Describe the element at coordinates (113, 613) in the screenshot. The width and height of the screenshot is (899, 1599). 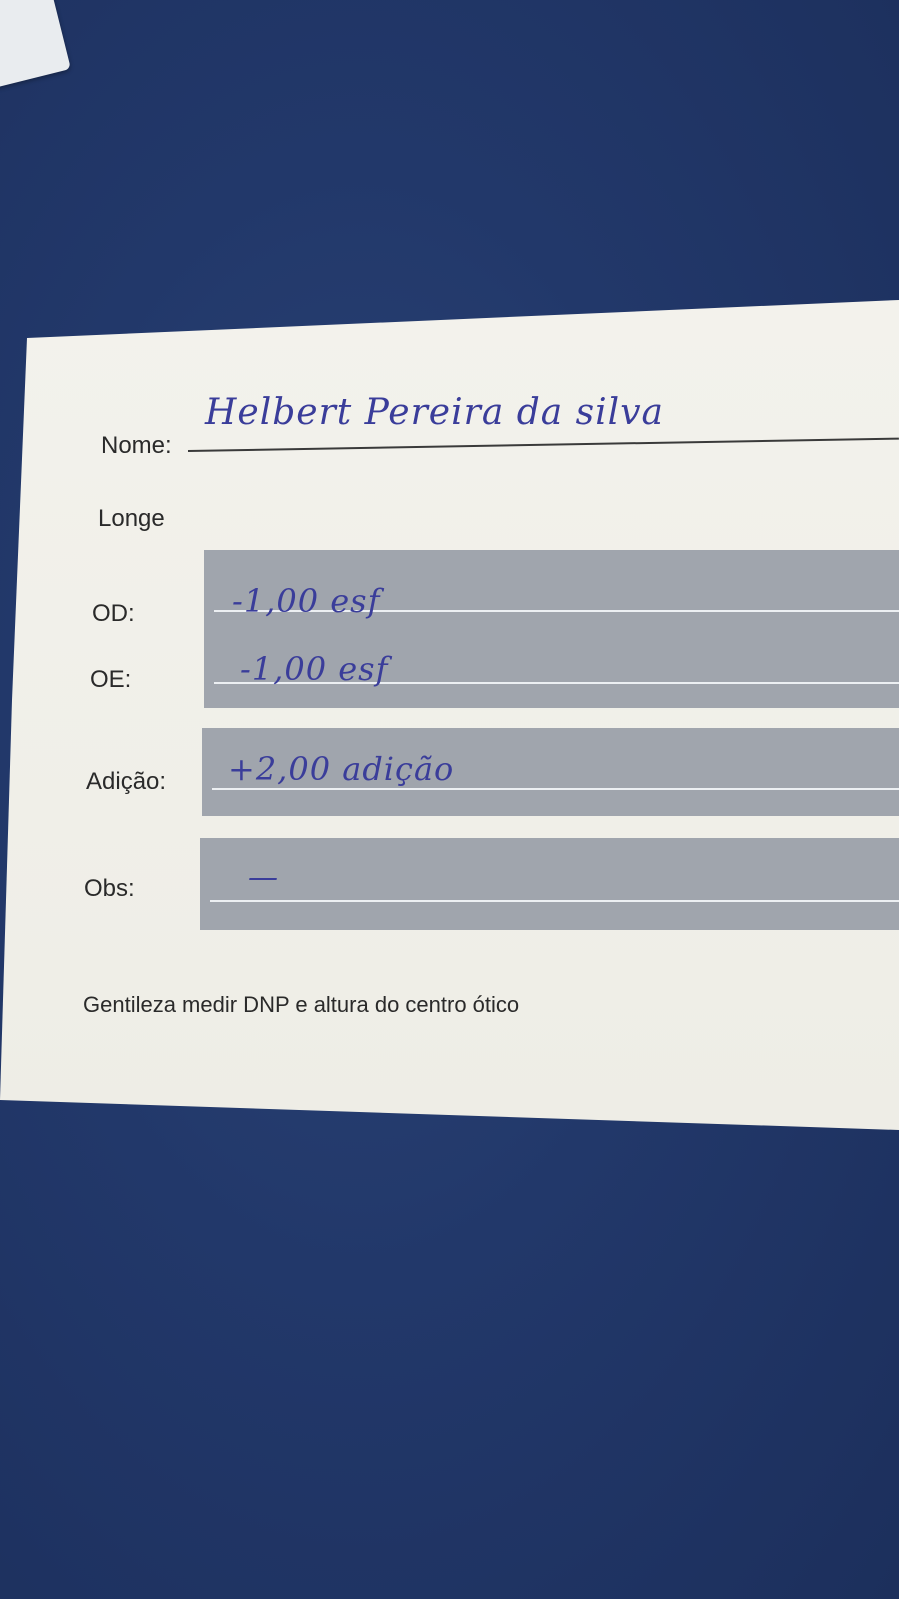
I see `od-label: OD:` at that location.